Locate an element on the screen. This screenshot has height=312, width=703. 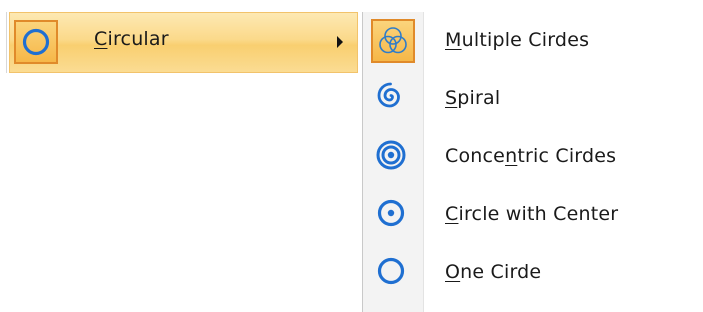
submenu-item-label: Circle with Center is located at coordinates (532, 214).